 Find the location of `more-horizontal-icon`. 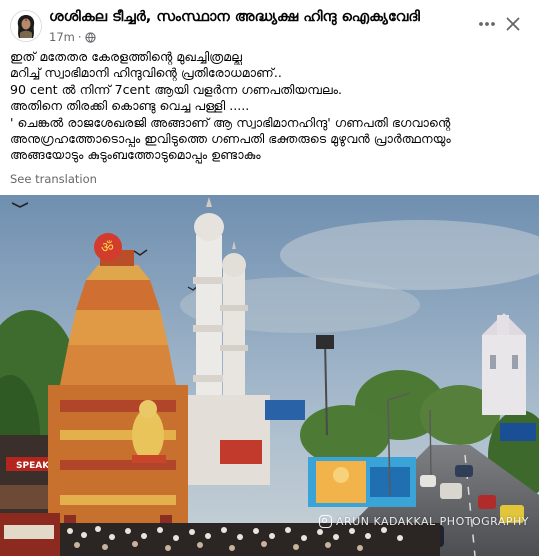

more-horizontal-icon is located at coordinates (487, 24).